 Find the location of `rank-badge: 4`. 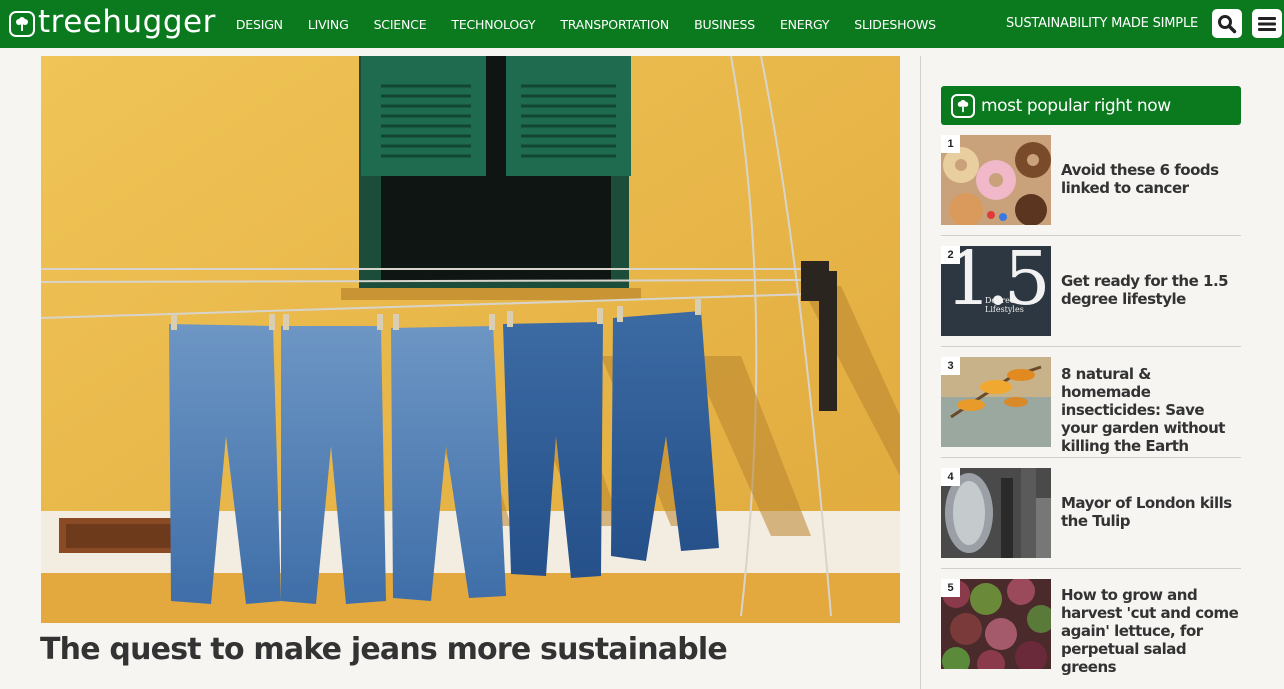

rank-badge: 4 is located at coordinates (950, 477).